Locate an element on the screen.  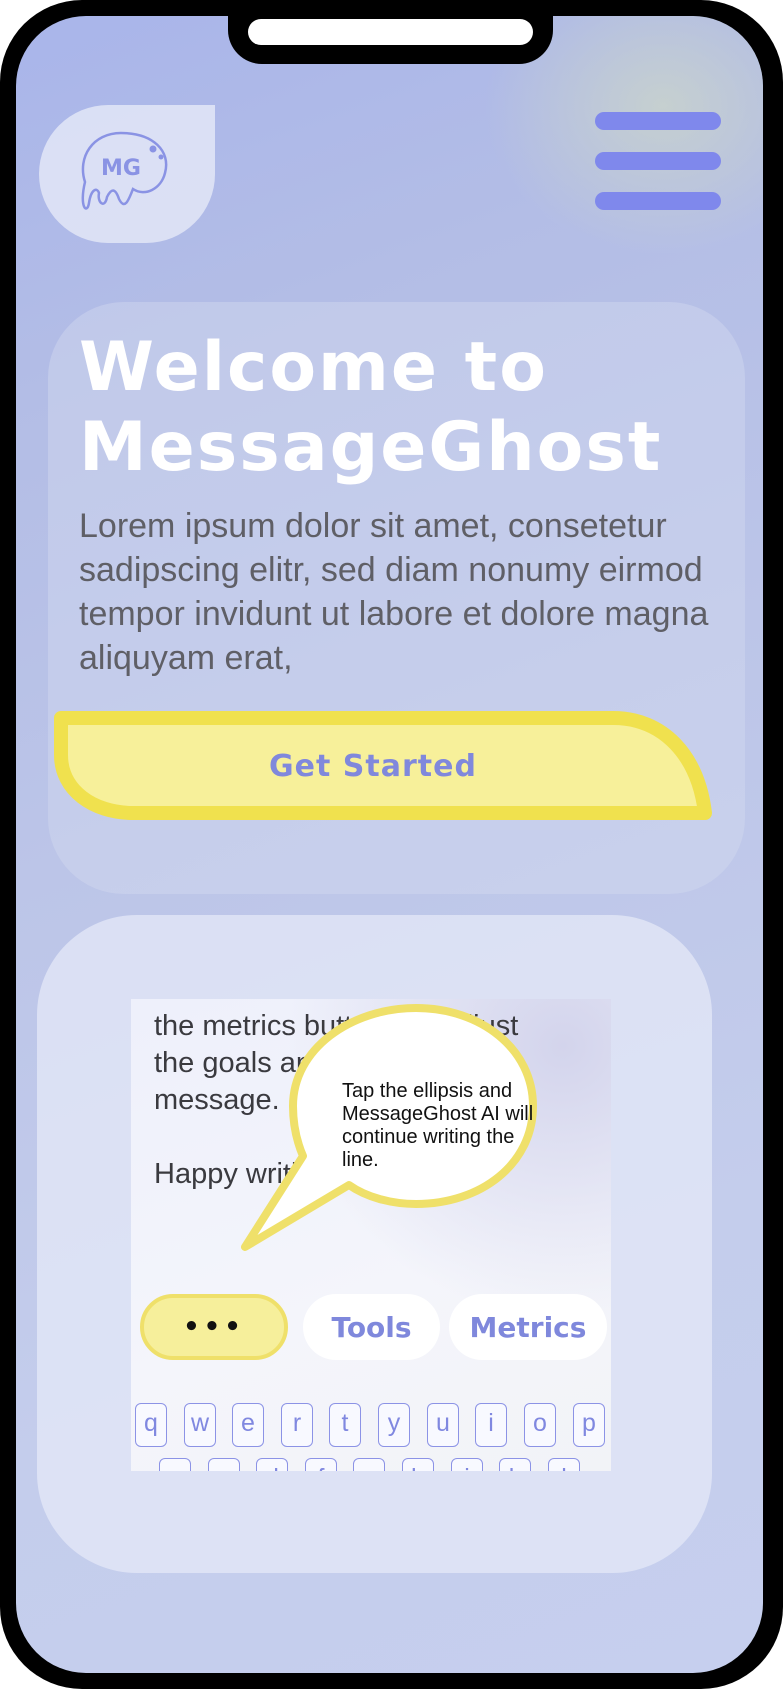
key-s: s is located at coordinates (224, 1464).